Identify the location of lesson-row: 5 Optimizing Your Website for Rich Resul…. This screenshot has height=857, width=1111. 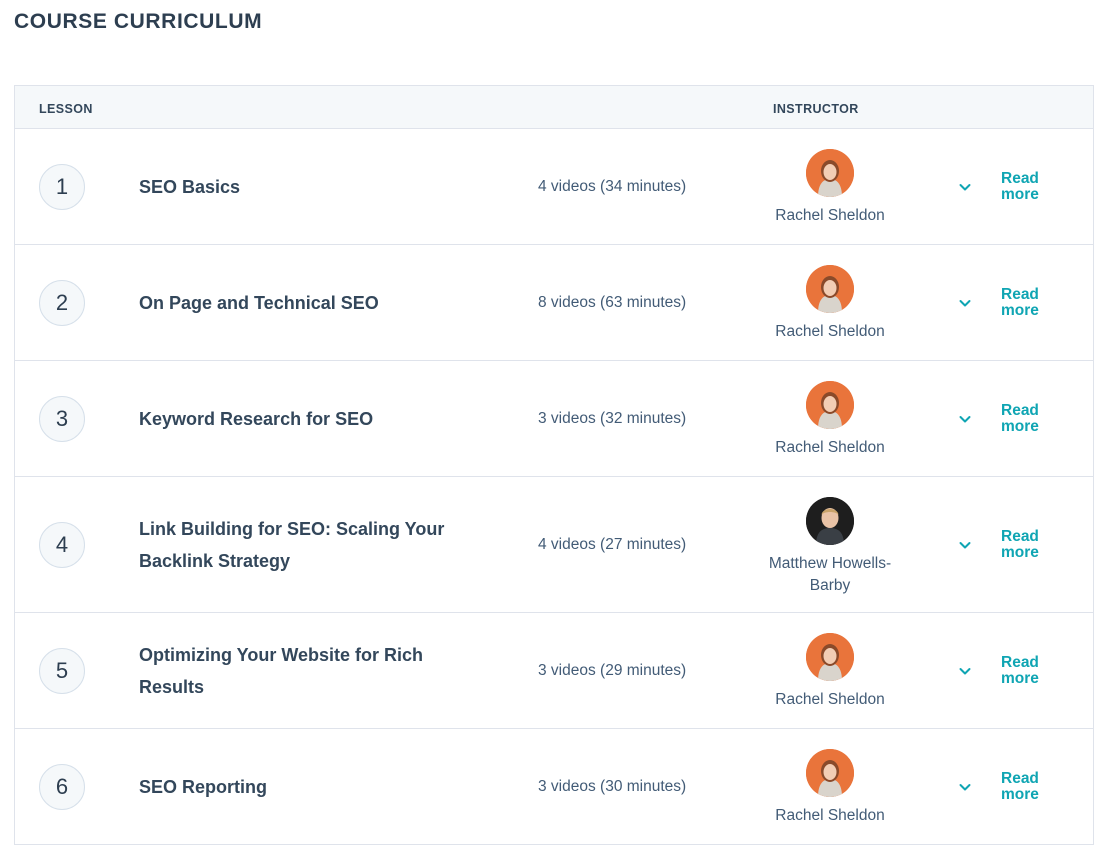
(554, 671).